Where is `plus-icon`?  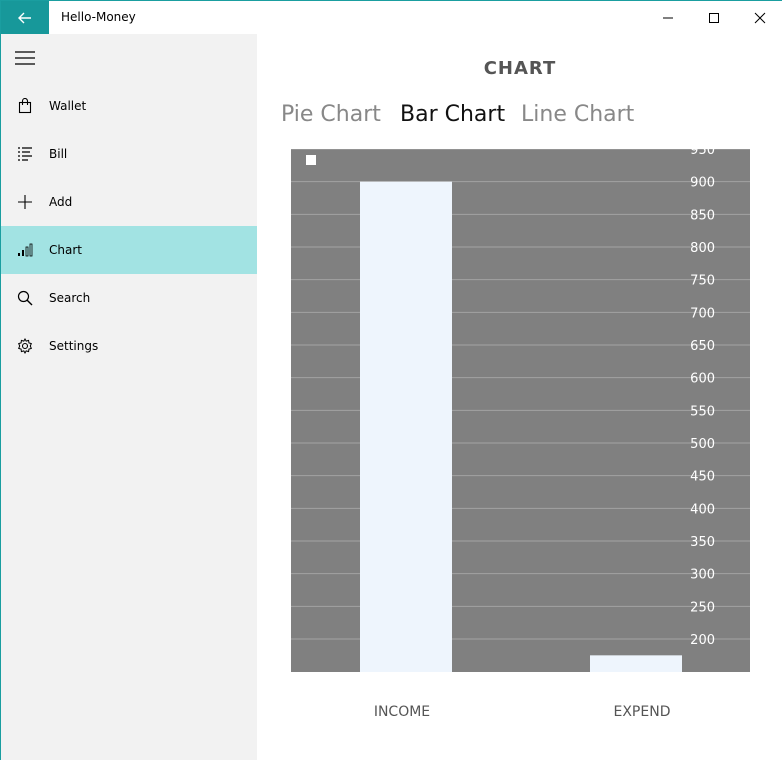 plus-icon is located at coordinates (25, 202).